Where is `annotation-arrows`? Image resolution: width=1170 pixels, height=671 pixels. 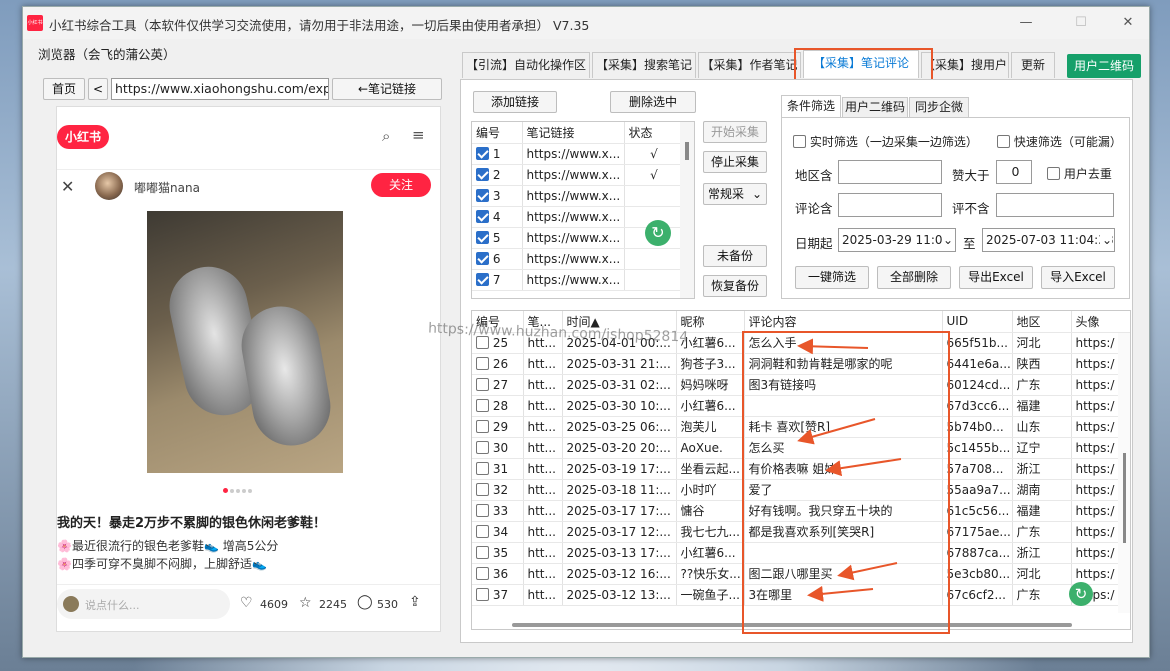 annotation-arrows is located at coordinates (849, 470).